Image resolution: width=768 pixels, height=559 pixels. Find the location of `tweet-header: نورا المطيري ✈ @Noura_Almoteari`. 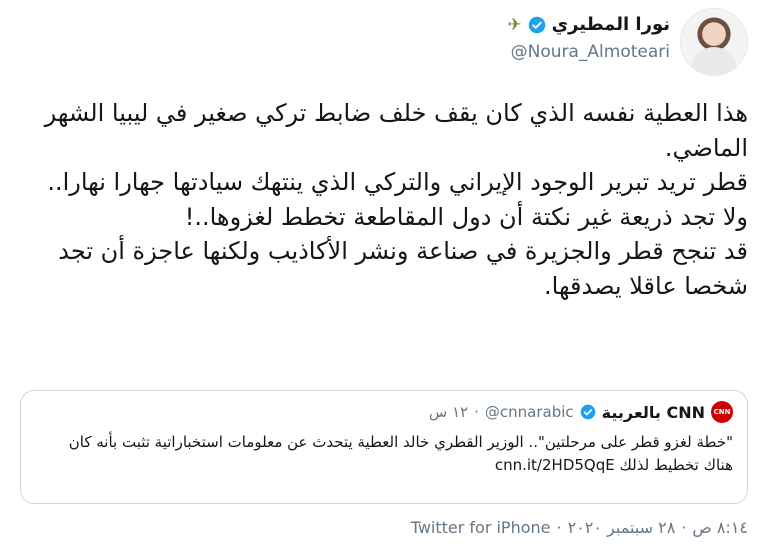

tweet-header: نورا المطيري ✈ @Noura_Almoteari is located at coordinates (384, 43).